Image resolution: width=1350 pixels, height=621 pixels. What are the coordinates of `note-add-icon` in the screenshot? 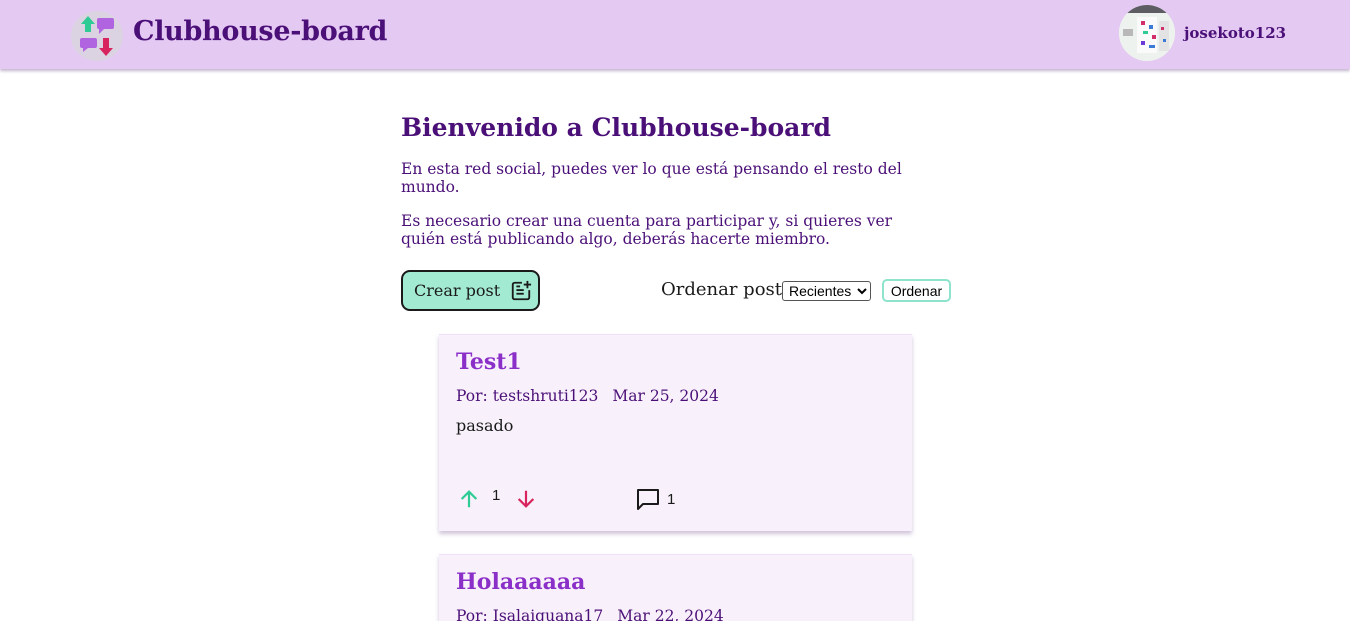 It's located at (521, 290).